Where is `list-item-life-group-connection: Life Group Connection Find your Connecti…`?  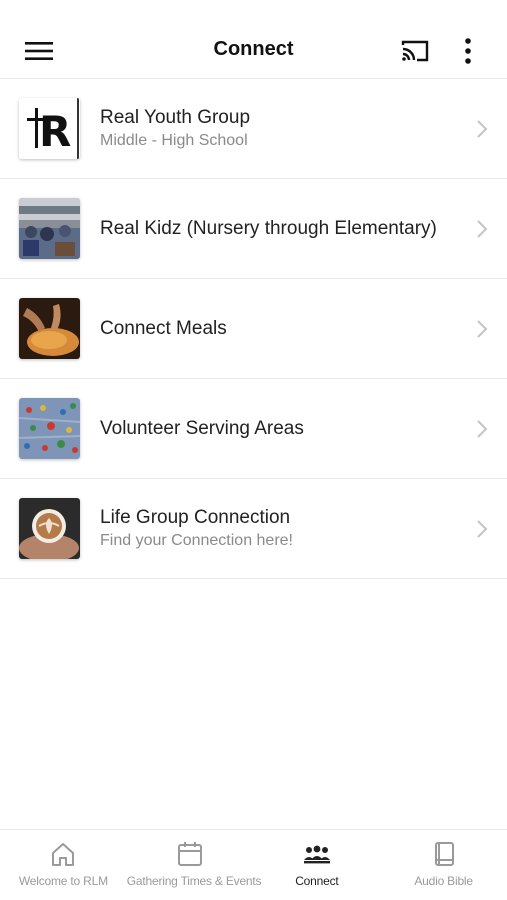
list-item-life-group-connection: Life Group Connection Find your Connecti… is located at coordinates (253, 529).